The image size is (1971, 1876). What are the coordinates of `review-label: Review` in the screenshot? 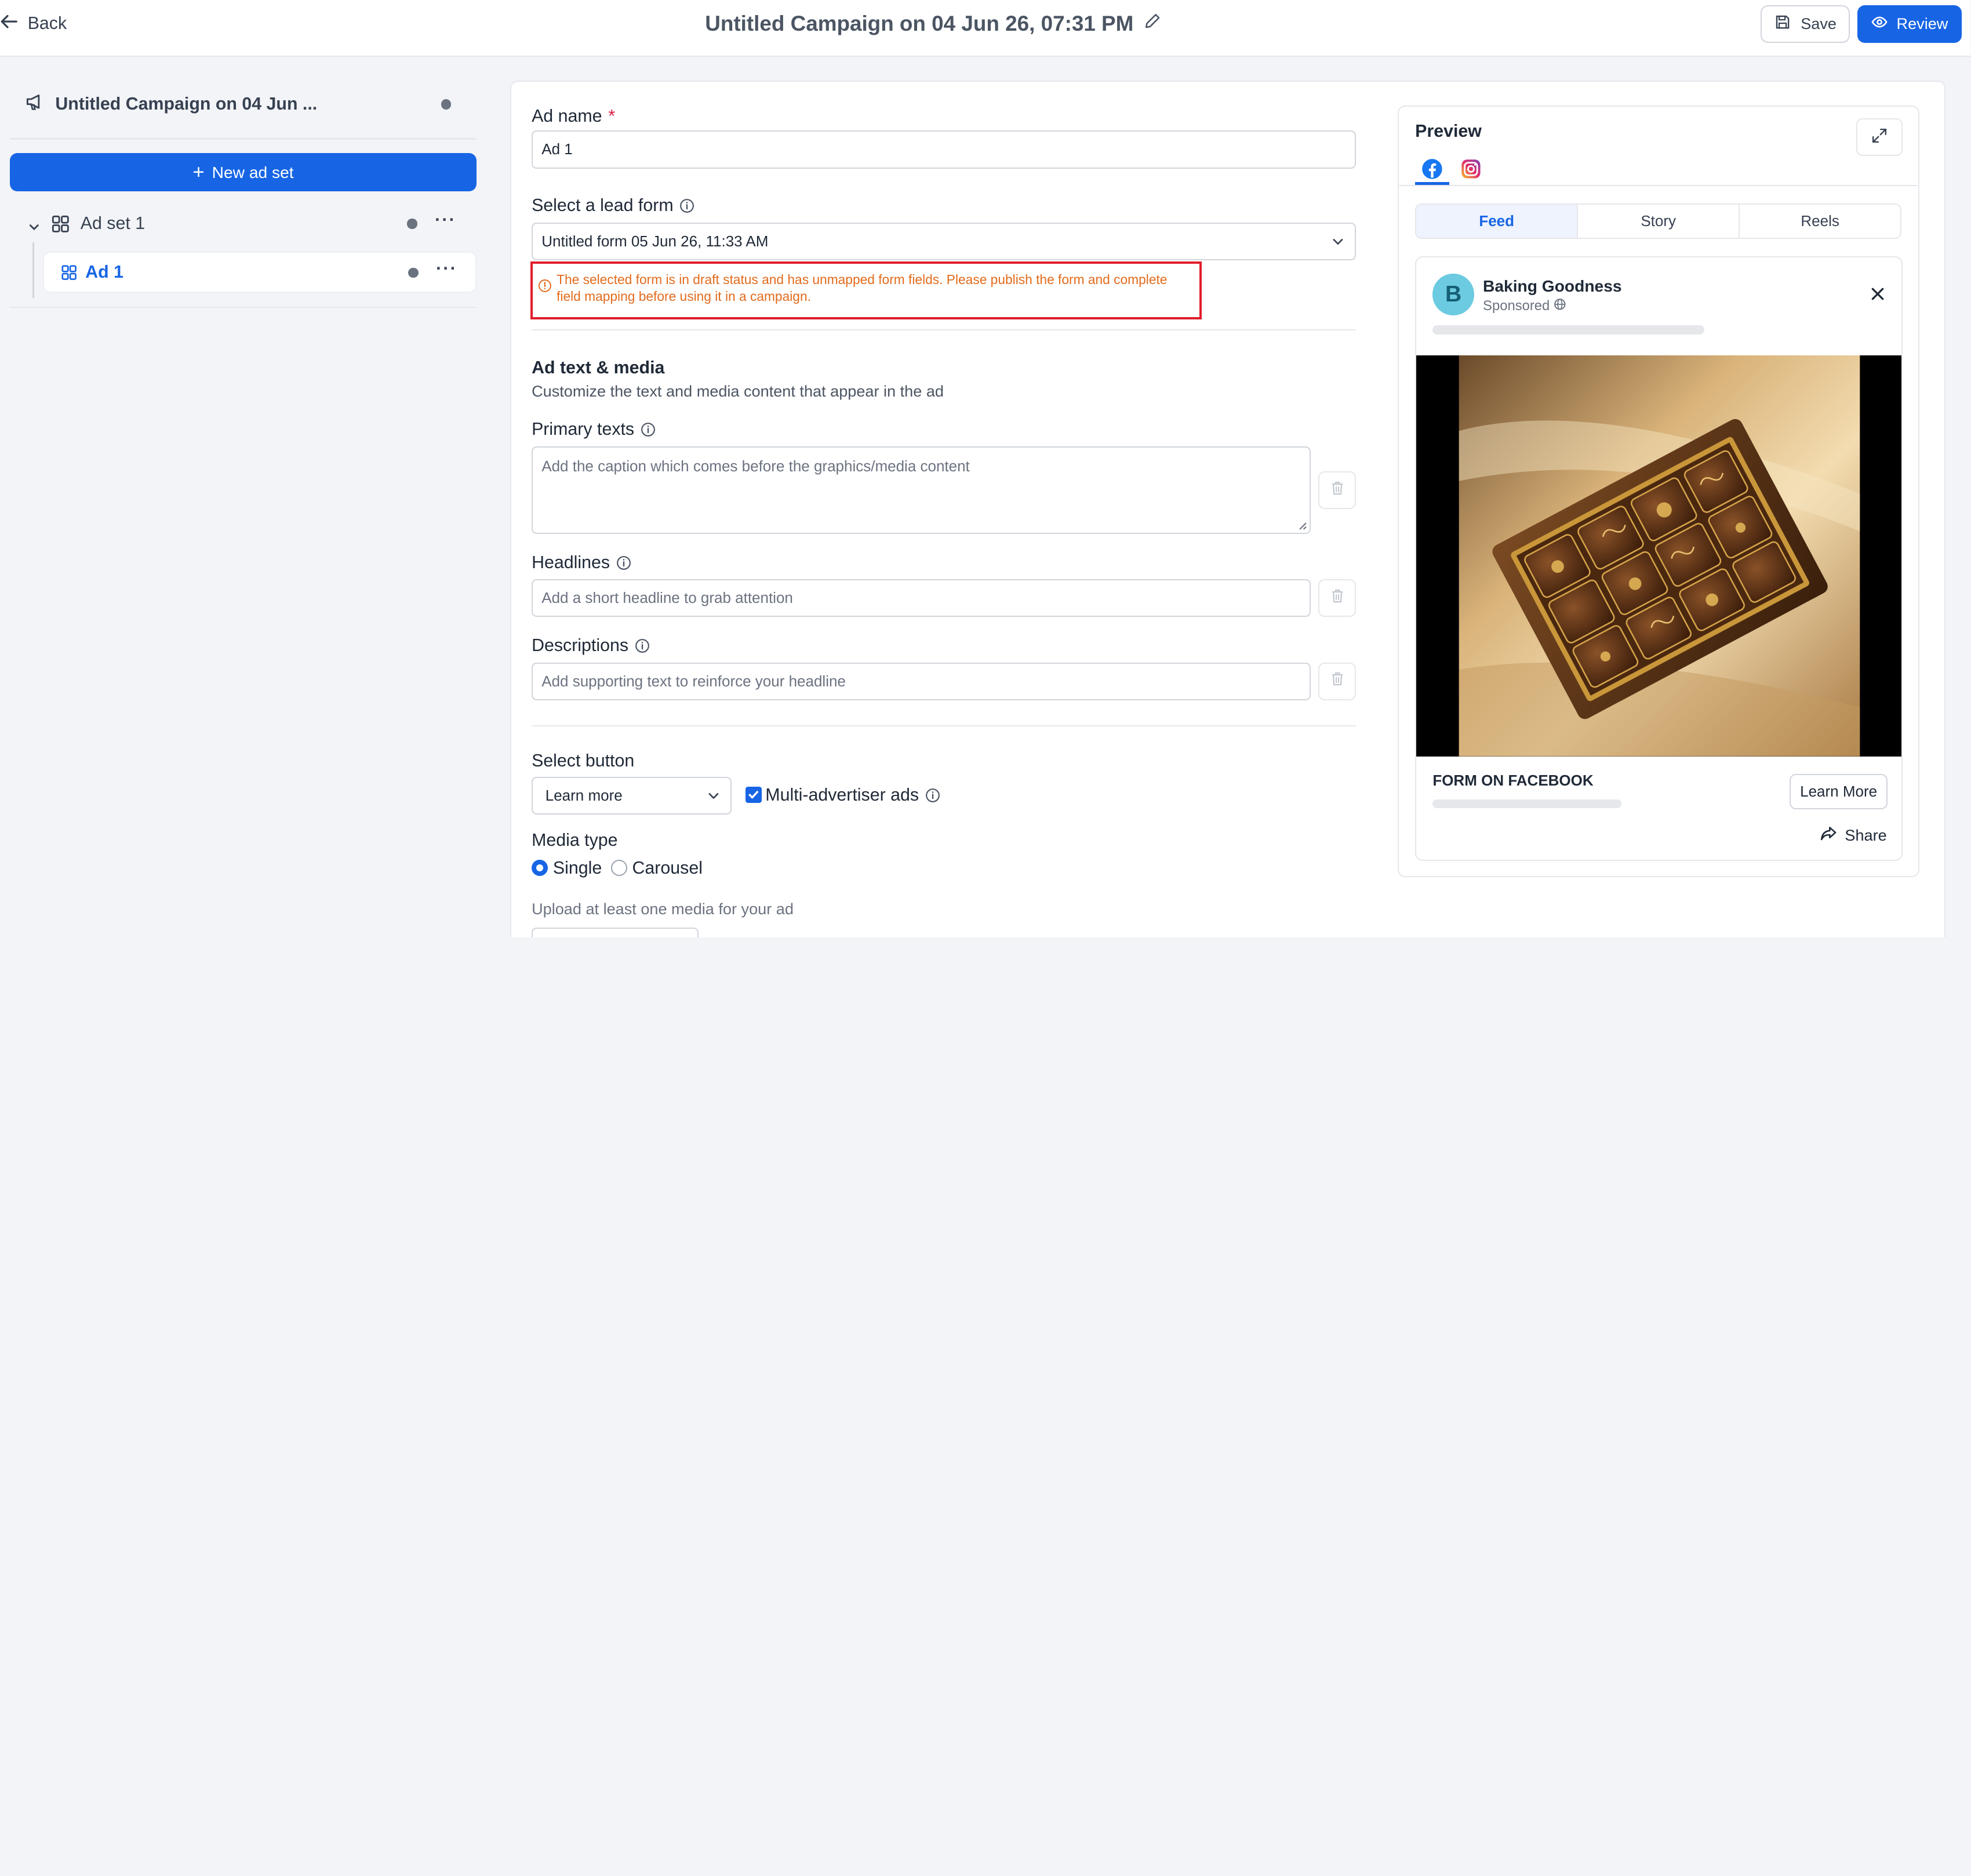 It's located at (1922, 23).